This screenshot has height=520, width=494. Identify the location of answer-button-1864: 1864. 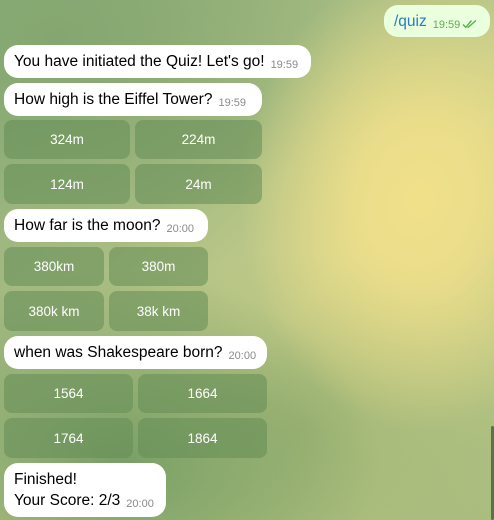
(202, 438).